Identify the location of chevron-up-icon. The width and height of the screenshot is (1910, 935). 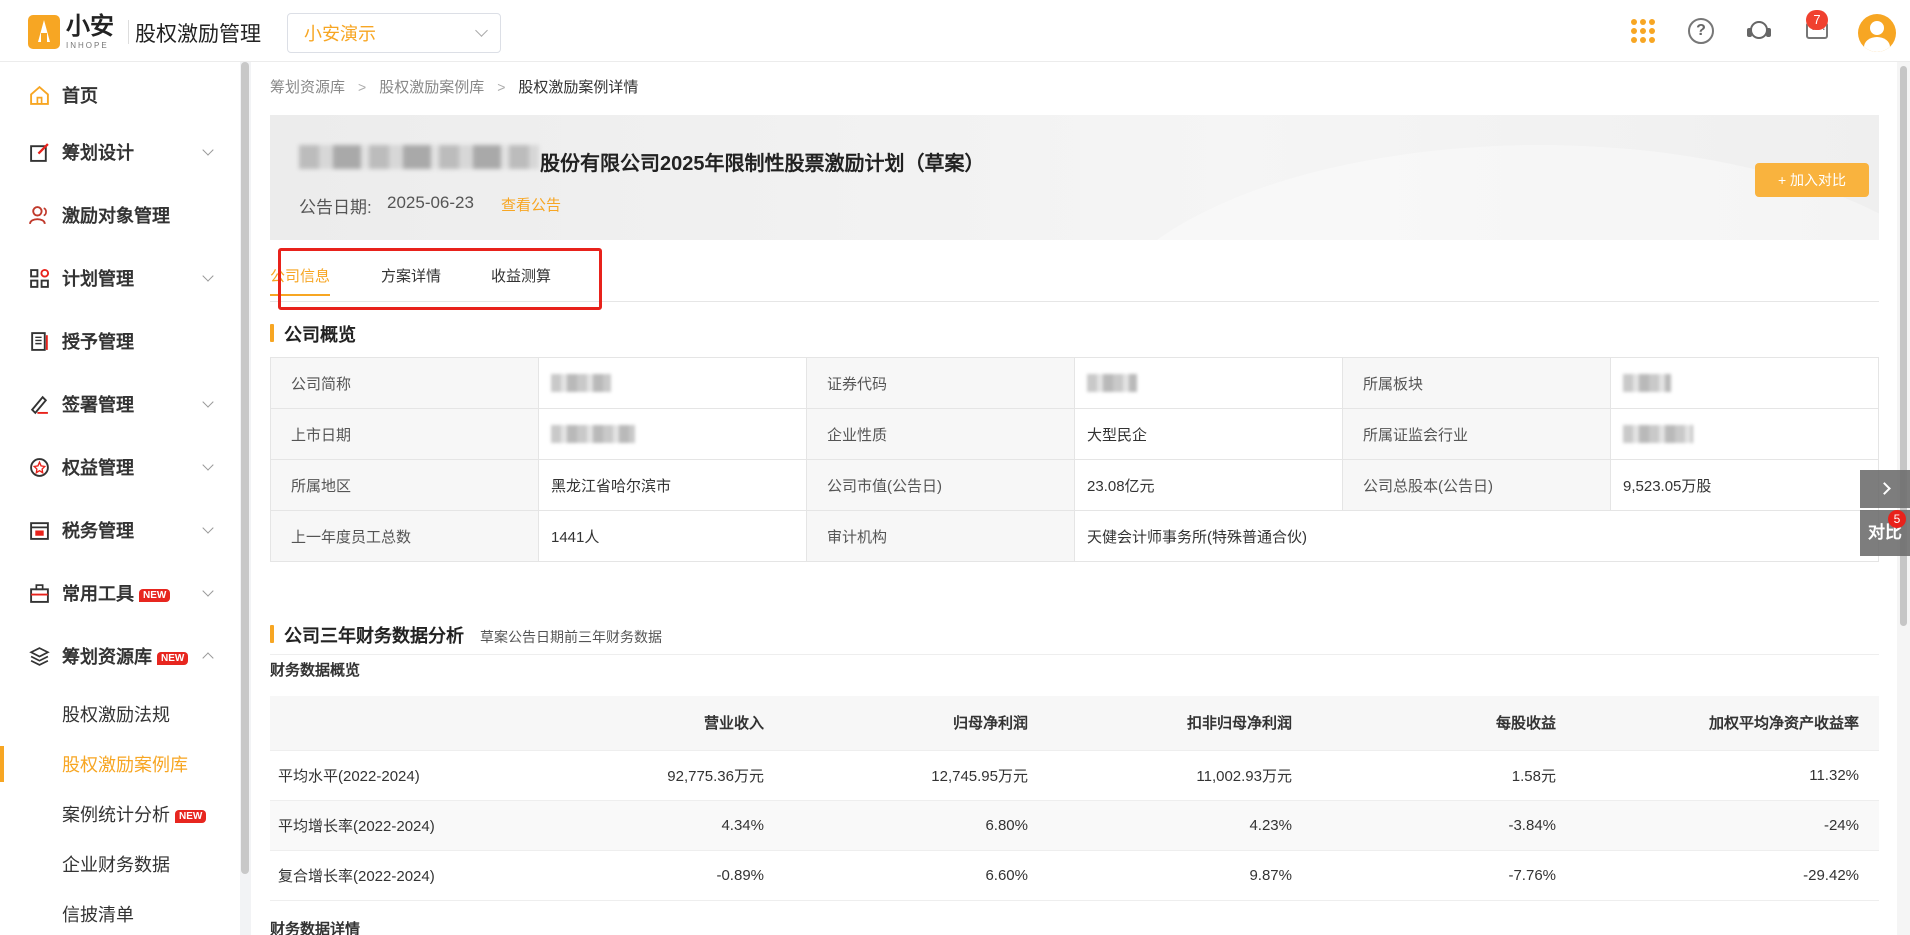
(208, 658).